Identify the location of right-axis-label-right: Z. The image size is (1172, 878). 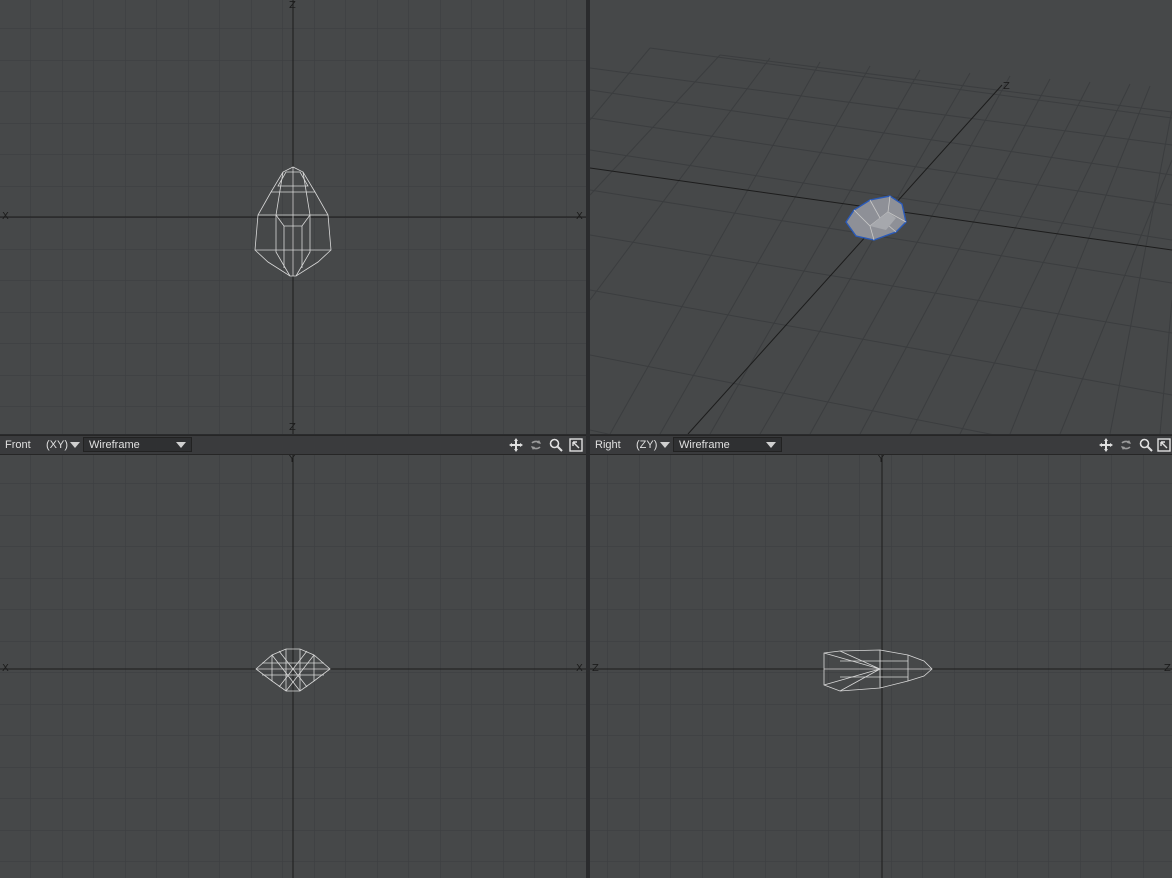
(1167, 669).